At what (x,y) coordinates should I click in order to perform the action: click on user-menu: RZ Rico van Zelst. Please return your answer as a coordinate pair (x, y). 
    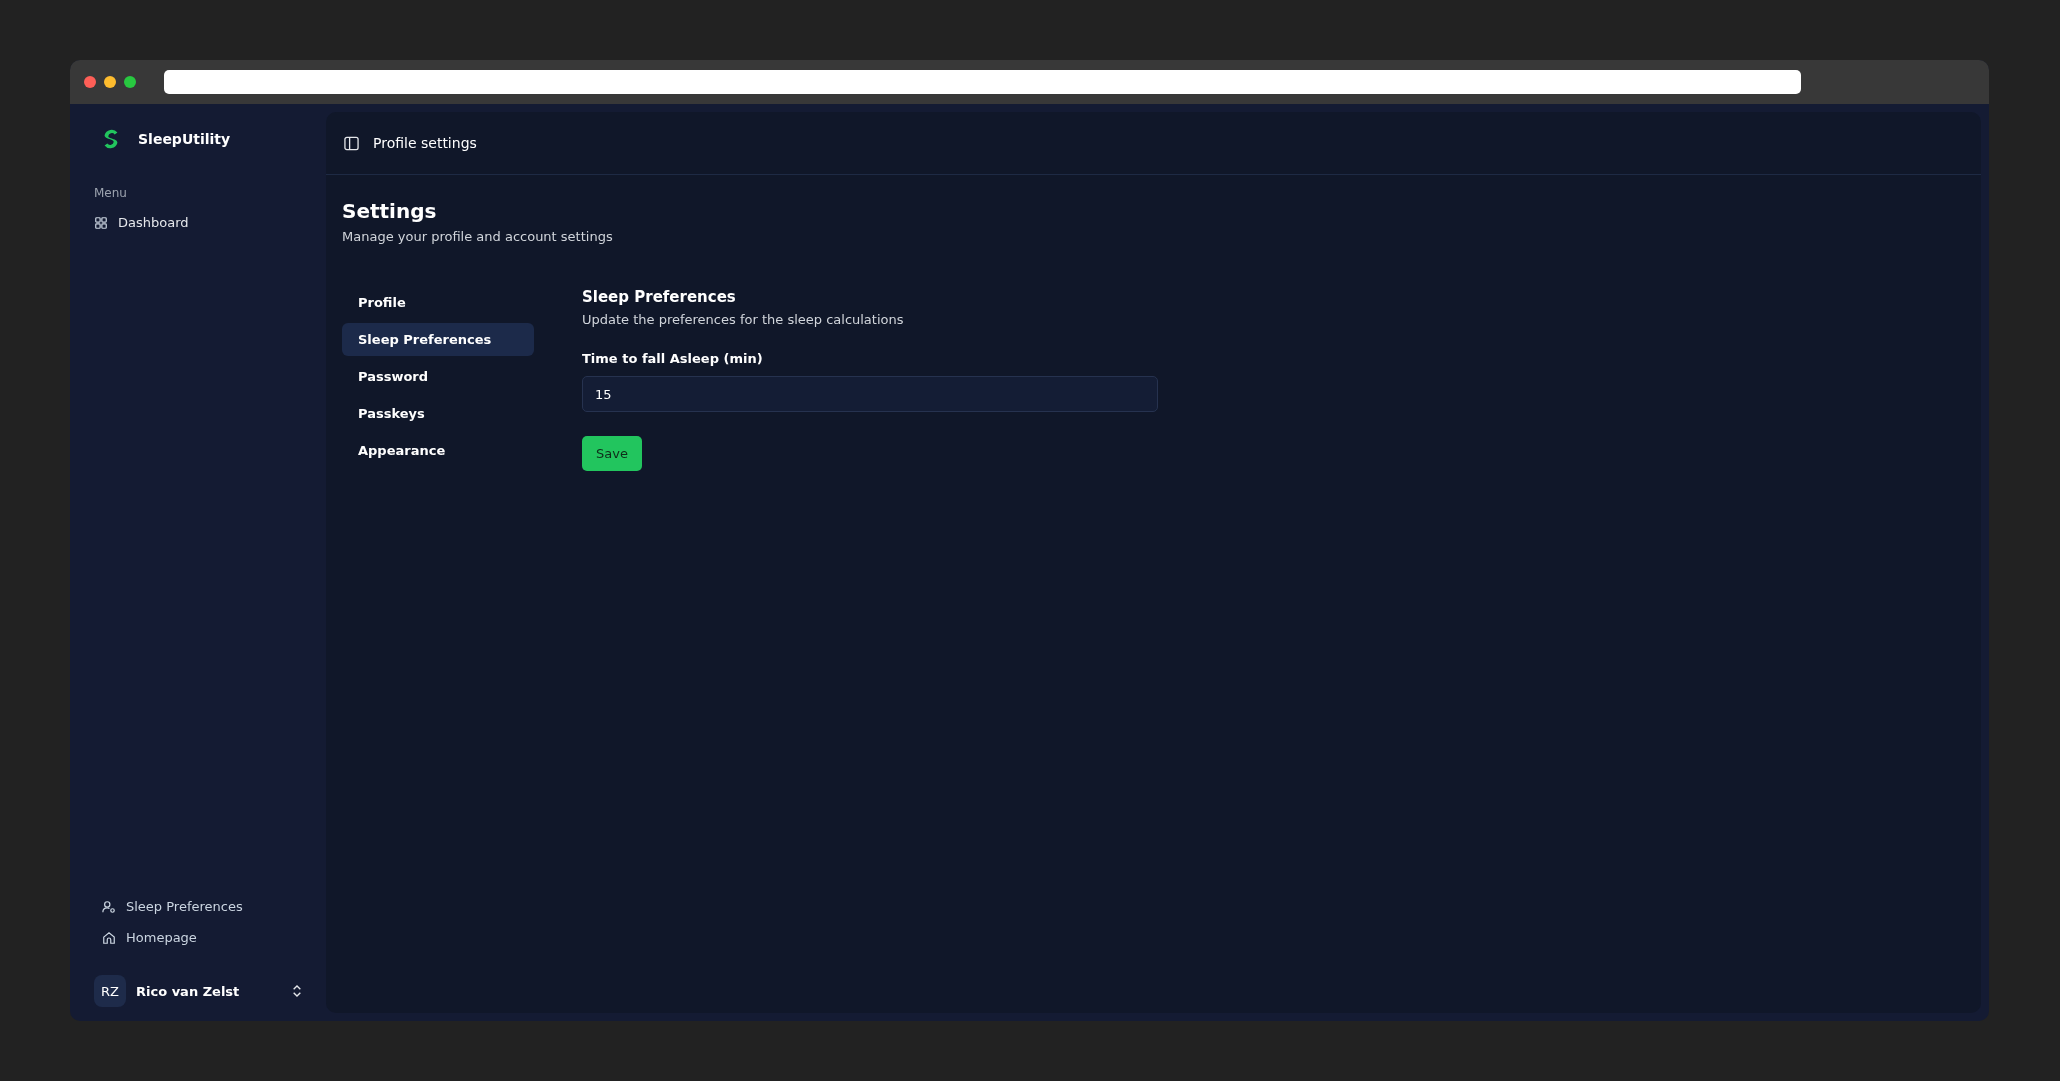
    Looking at the image, I should click on (202, 991).